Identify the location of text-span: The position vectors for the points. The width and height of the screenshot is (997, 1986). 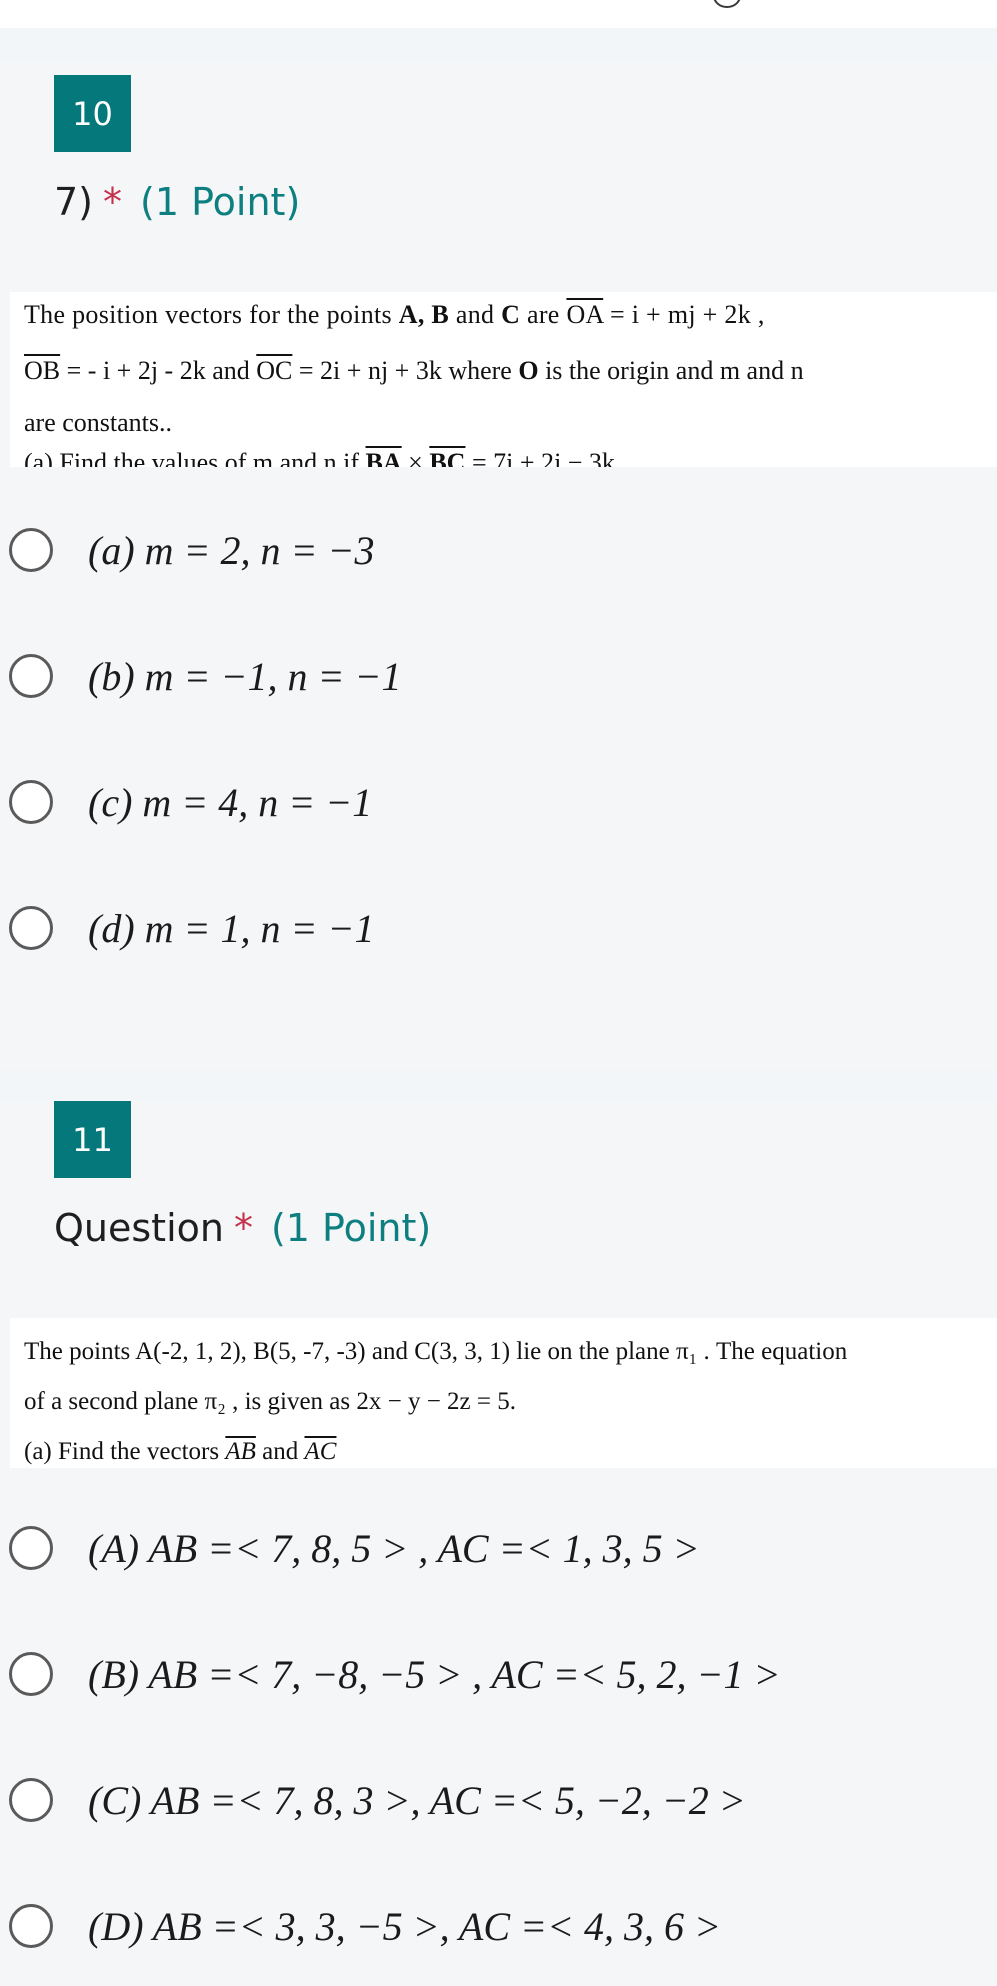
(211, 314).